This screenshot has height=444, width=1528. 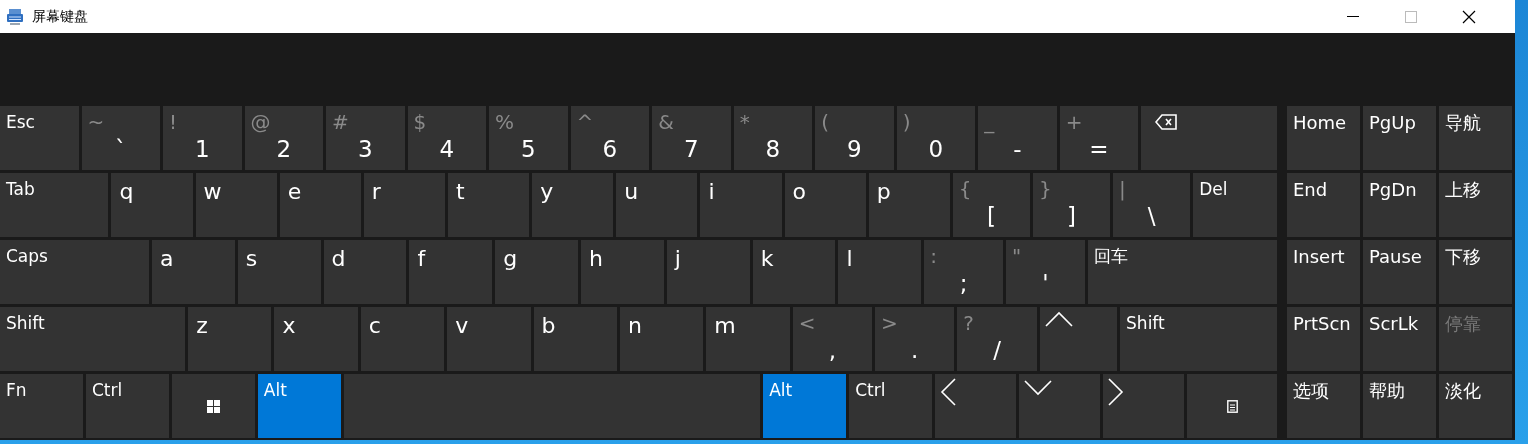 What do you see at coordinates (528, 150) in the screenshot?
I see `key-symbol: 5` at bounding box center [528, 150].